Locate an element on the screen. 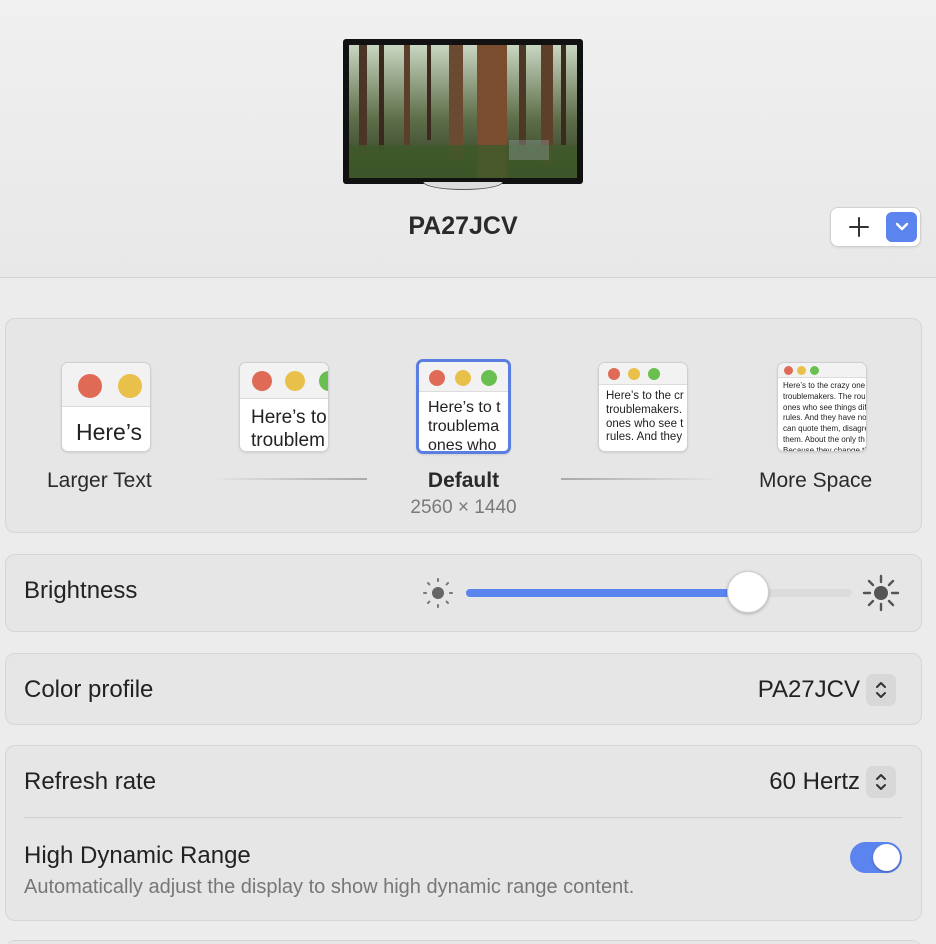 This screenshot has width=936, height=944. hdr-toggle is located at coordinates (876, 857).